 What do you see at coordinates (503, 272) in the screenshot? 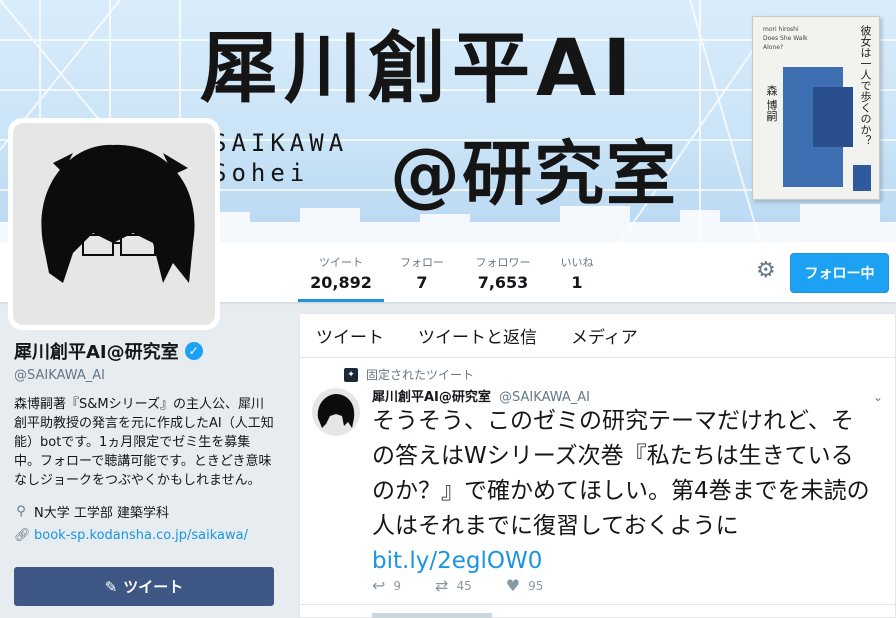
I see `stat-followers: フォロワー 7,653` at bounding box center [503, 272].